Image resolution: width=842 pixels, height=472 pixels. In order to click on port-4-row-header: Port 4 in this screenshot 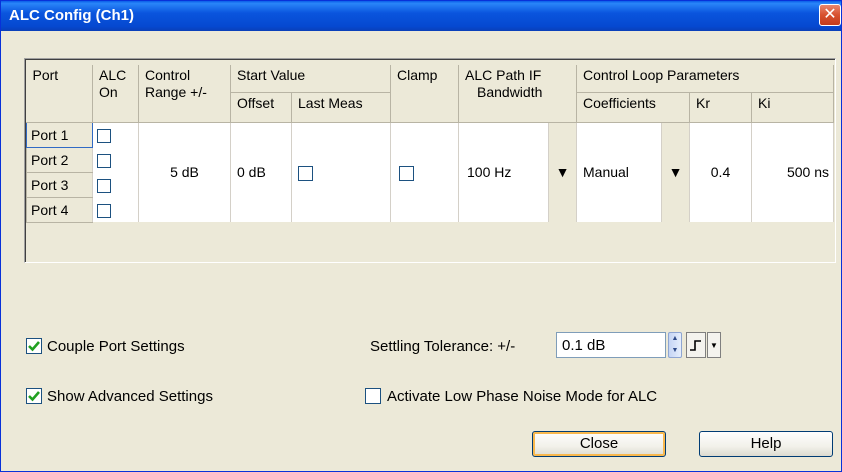, I will do `click(59, 209)`.